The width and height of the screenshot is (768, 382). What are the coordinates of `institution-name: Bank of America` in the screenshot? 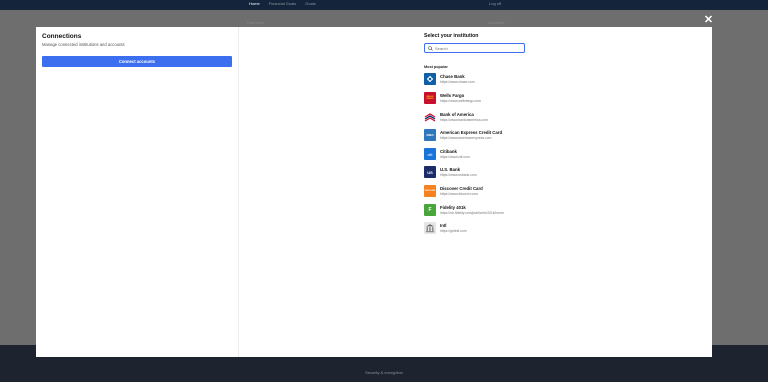 It's located at (457, 114).